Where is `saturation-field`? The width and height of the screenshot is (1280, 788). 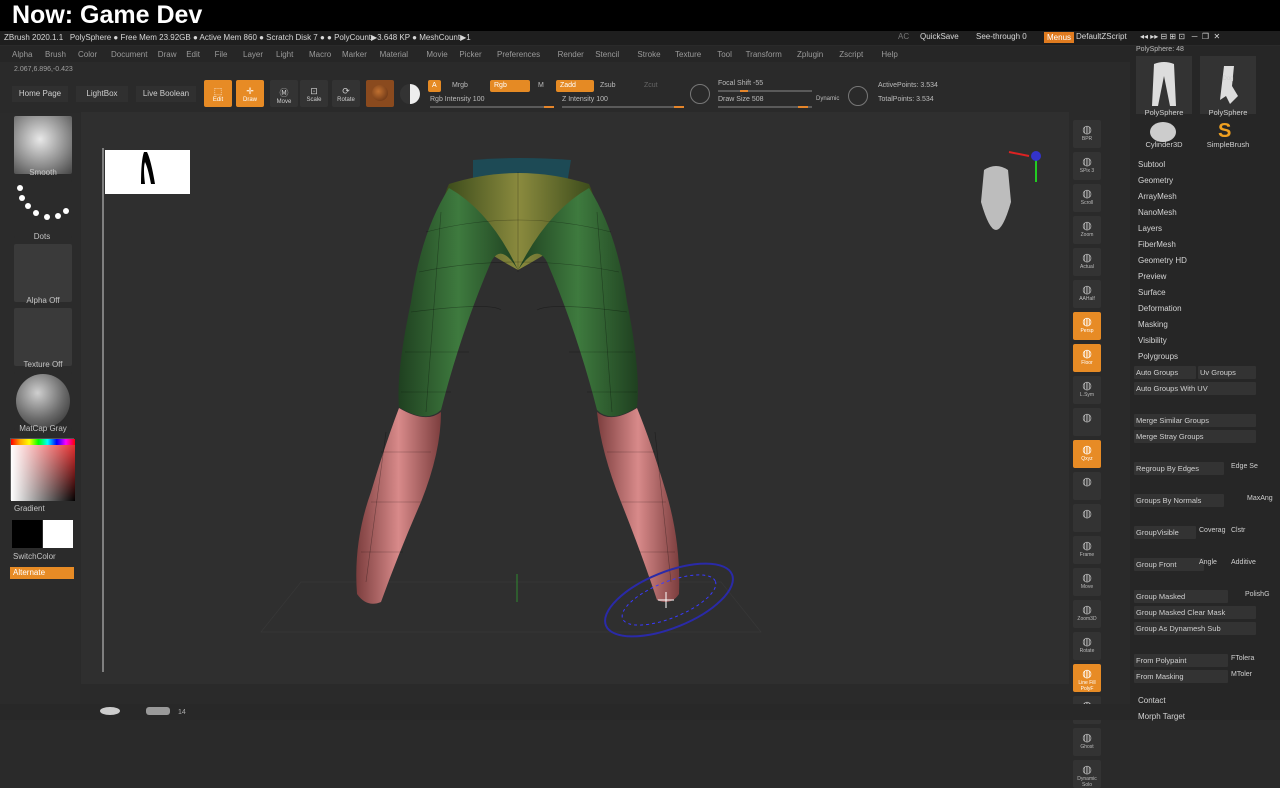
saturation-field is located at coordinates (43, 473).